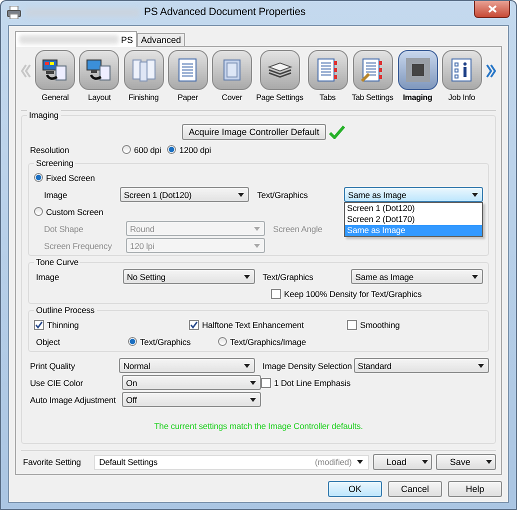 The width and height of the screenshot is (517, 510). I want to click on field-label: Screen Frequency, so click(78, 245).